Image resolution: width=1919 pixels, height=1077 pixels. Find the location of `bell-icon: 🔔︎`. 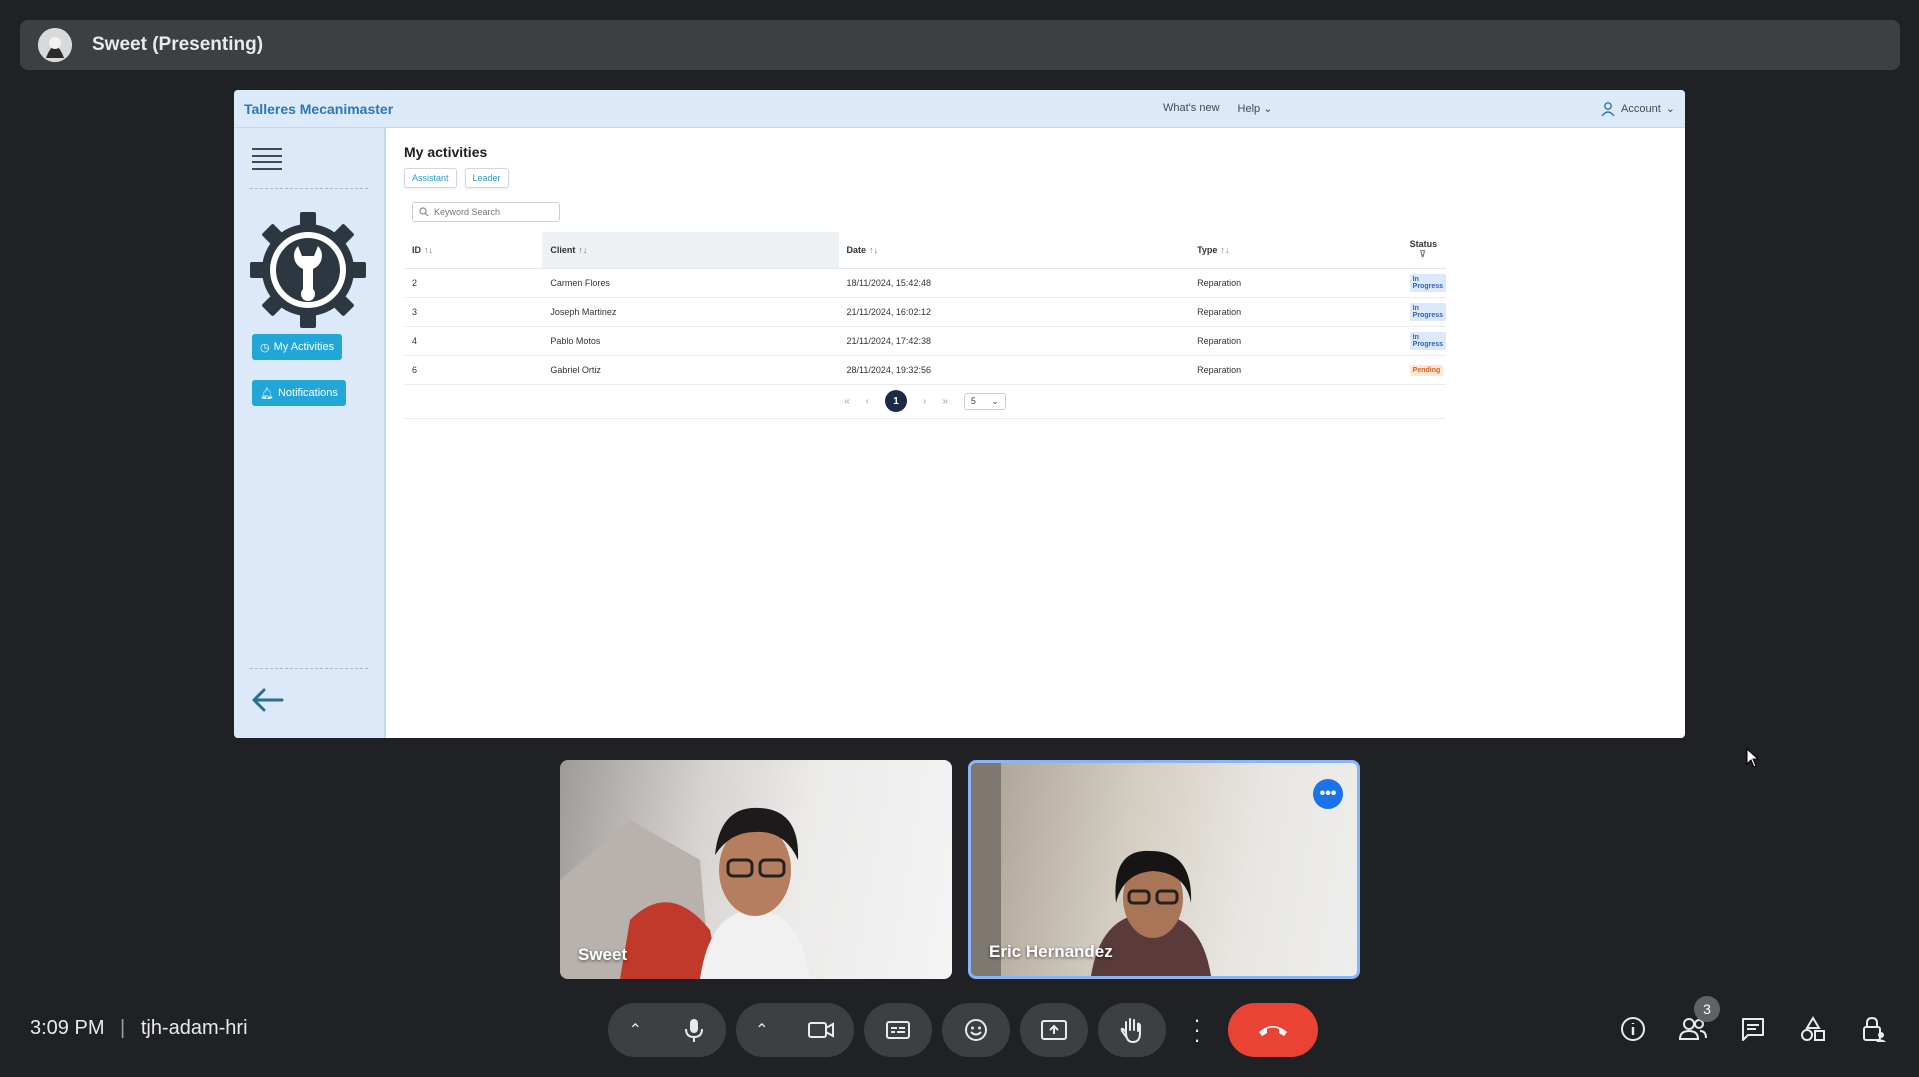

bell-icon: 🔔︎ is located at coordinates (267, 393).